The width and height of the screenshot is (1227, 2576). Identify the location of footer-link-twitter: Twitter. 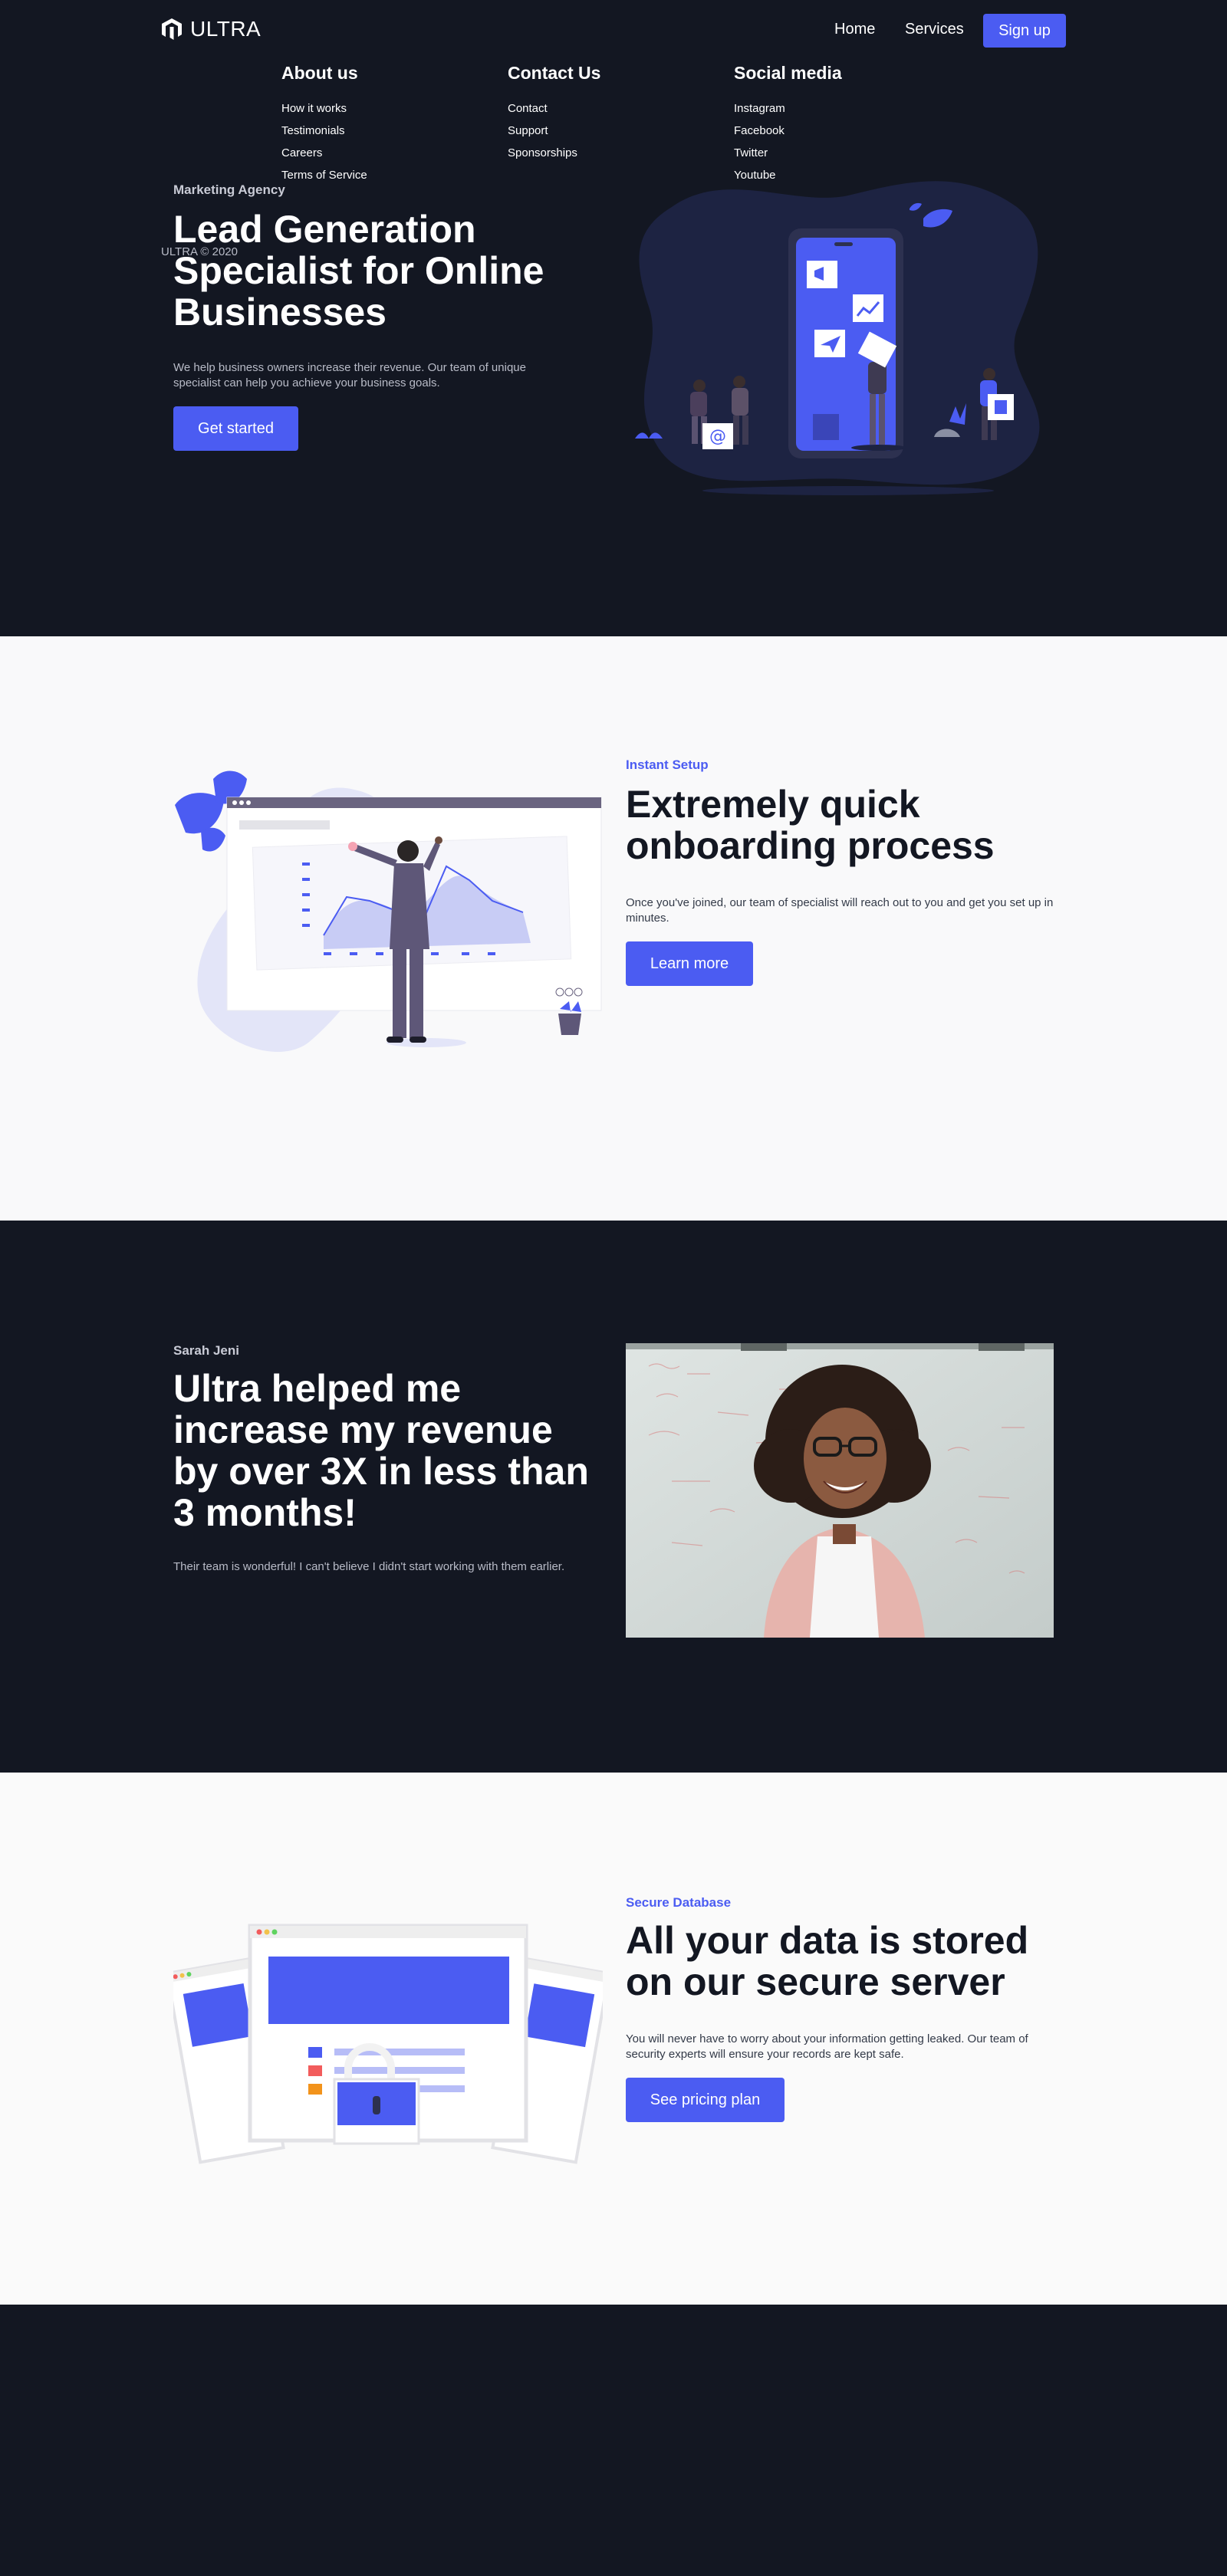
(788, 152).